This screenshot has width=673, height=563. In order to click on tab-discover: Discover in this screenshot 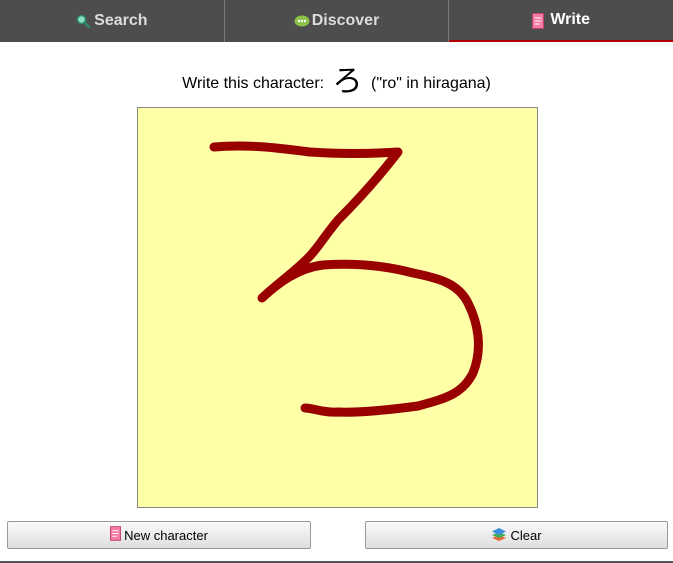, I will do `click(337, 21)`.